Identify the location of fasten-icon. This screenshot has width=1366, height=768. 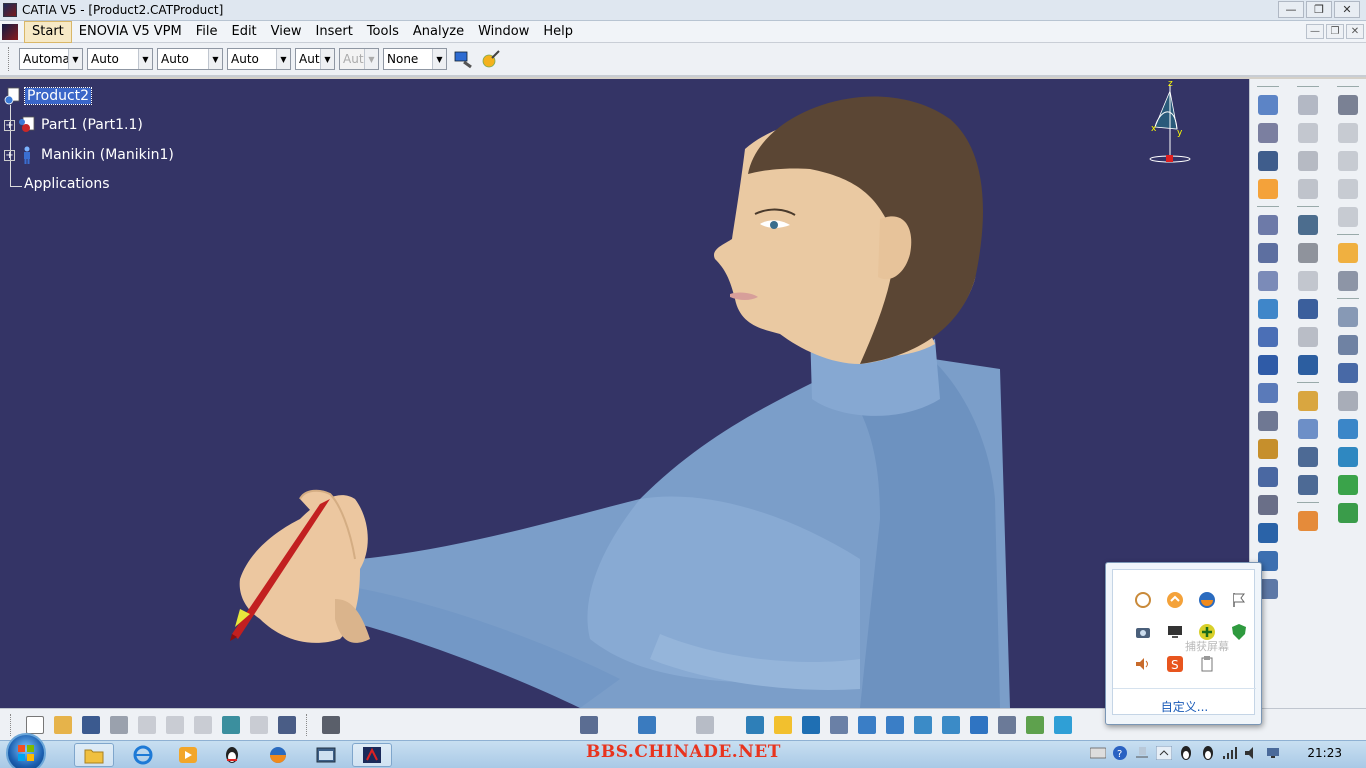
(1308, 161).